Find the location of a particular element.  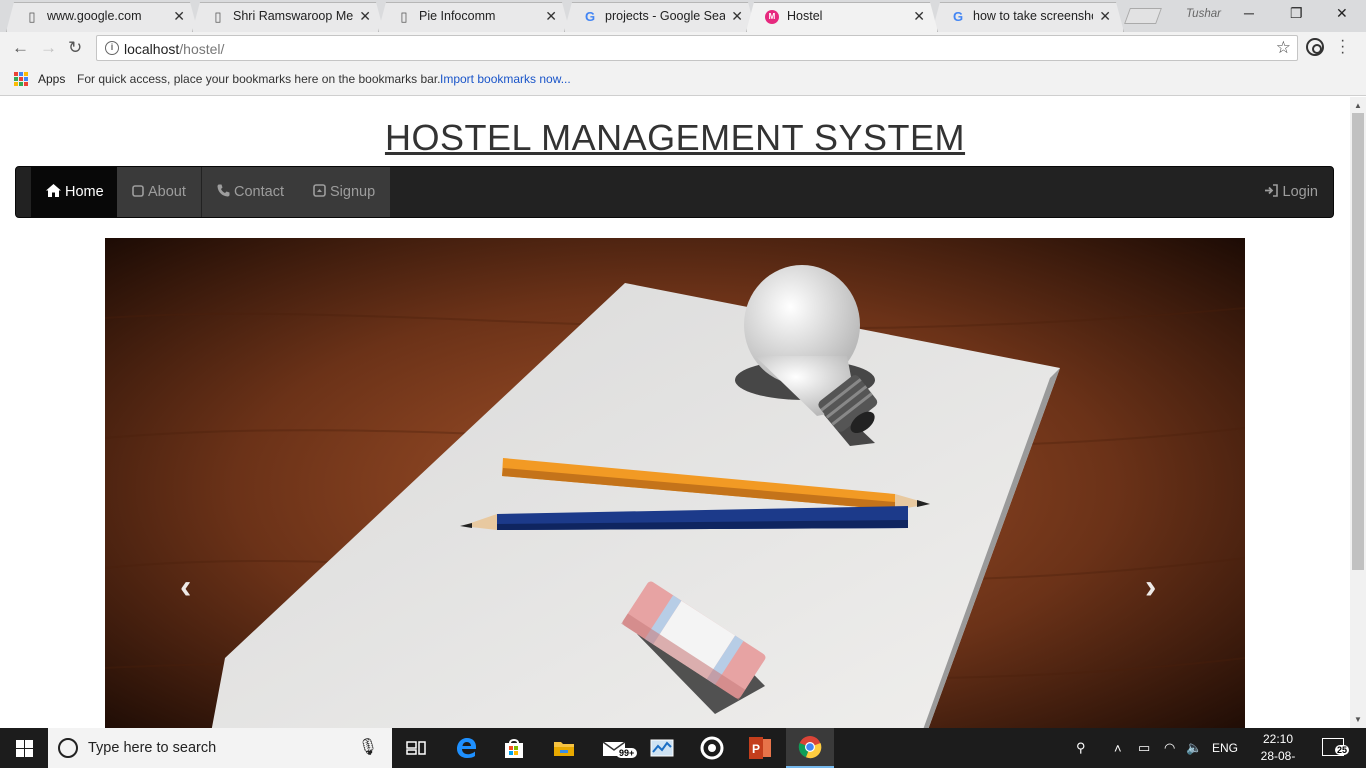

file-explorer-icon is located at coordinates (564, 748).